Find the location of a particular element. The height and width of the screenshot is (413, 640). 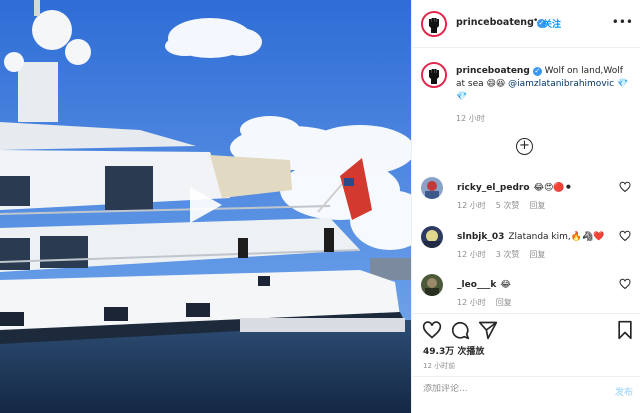

comment-item: ricky_el_pedro 😂😍🔴⚫ 12 小时 5 次赞 回复 is located at coordinates (528, 197).